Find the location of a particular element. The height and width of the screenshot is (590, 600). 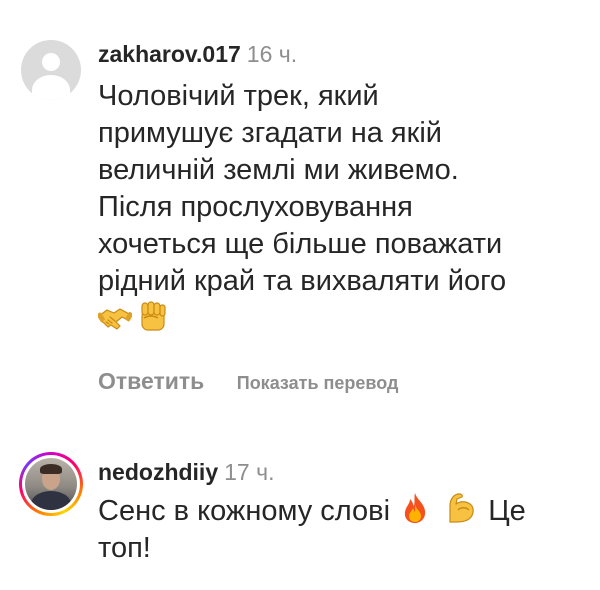

comment-actions: Ответить Показать перевод is located at coordinates (339, 383).